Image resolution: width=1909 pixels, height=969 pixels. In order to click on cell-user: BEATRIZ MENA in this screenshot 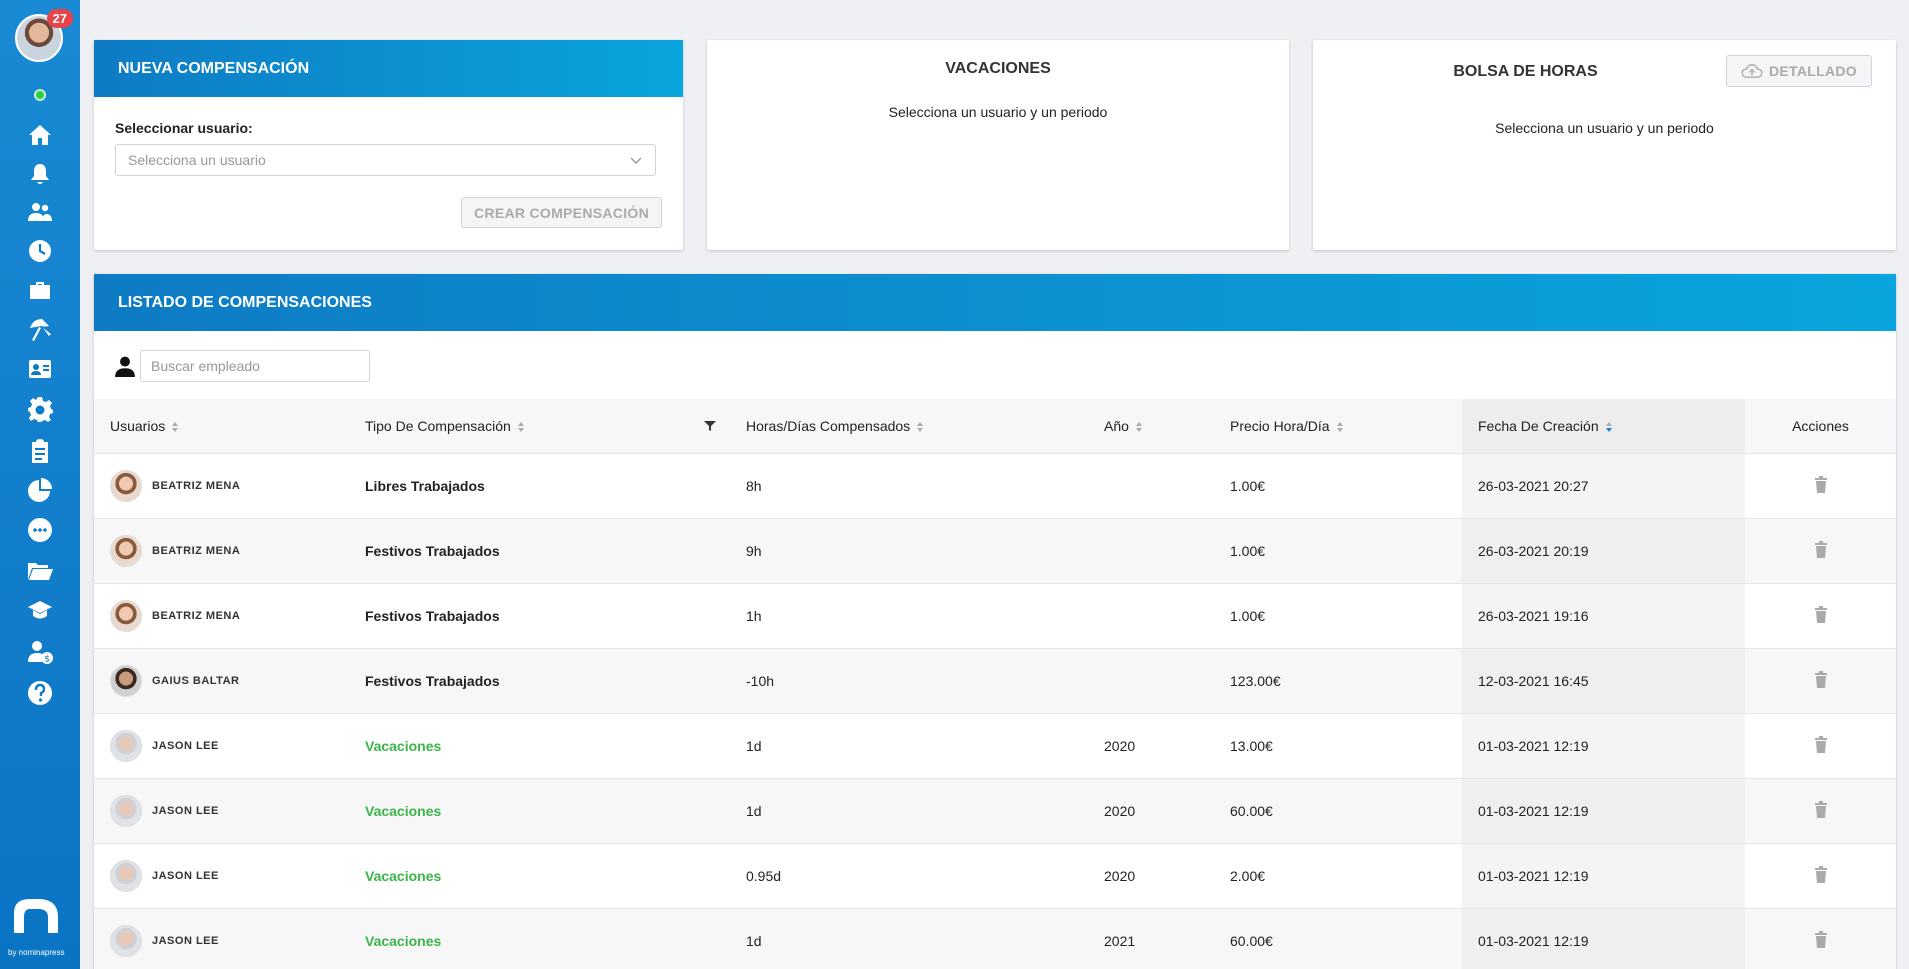, I will do `click(221, 551)`.